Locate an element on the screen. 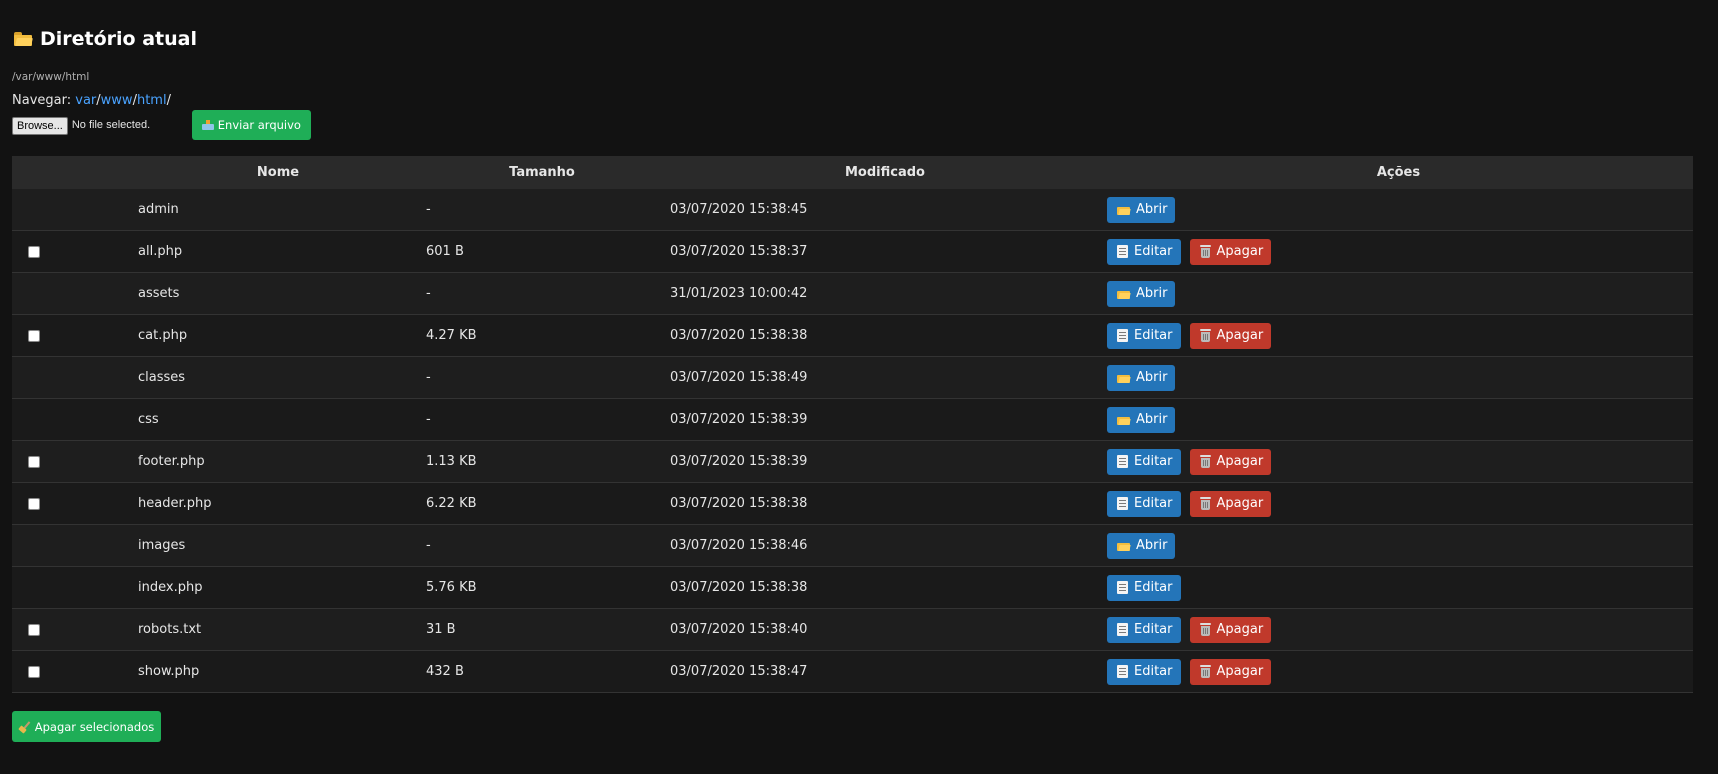  actions-cell: Editar is located at coordinates (1400, 587).